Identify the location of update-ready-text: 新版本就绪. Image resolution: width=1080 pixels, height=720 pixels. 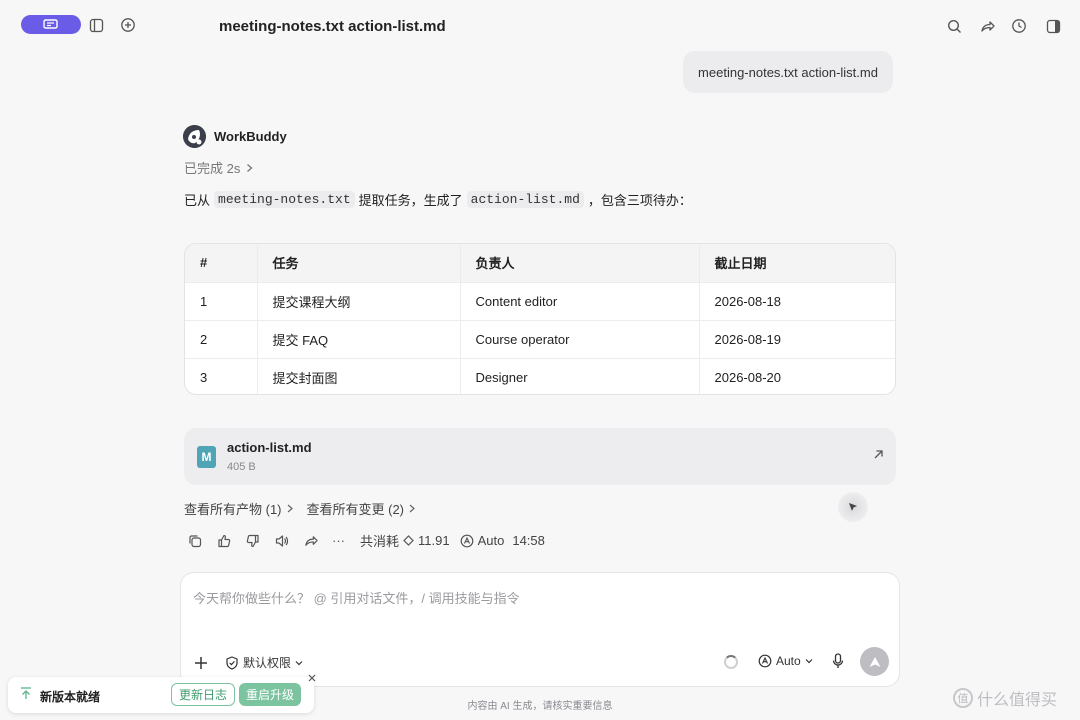
(70, 697).